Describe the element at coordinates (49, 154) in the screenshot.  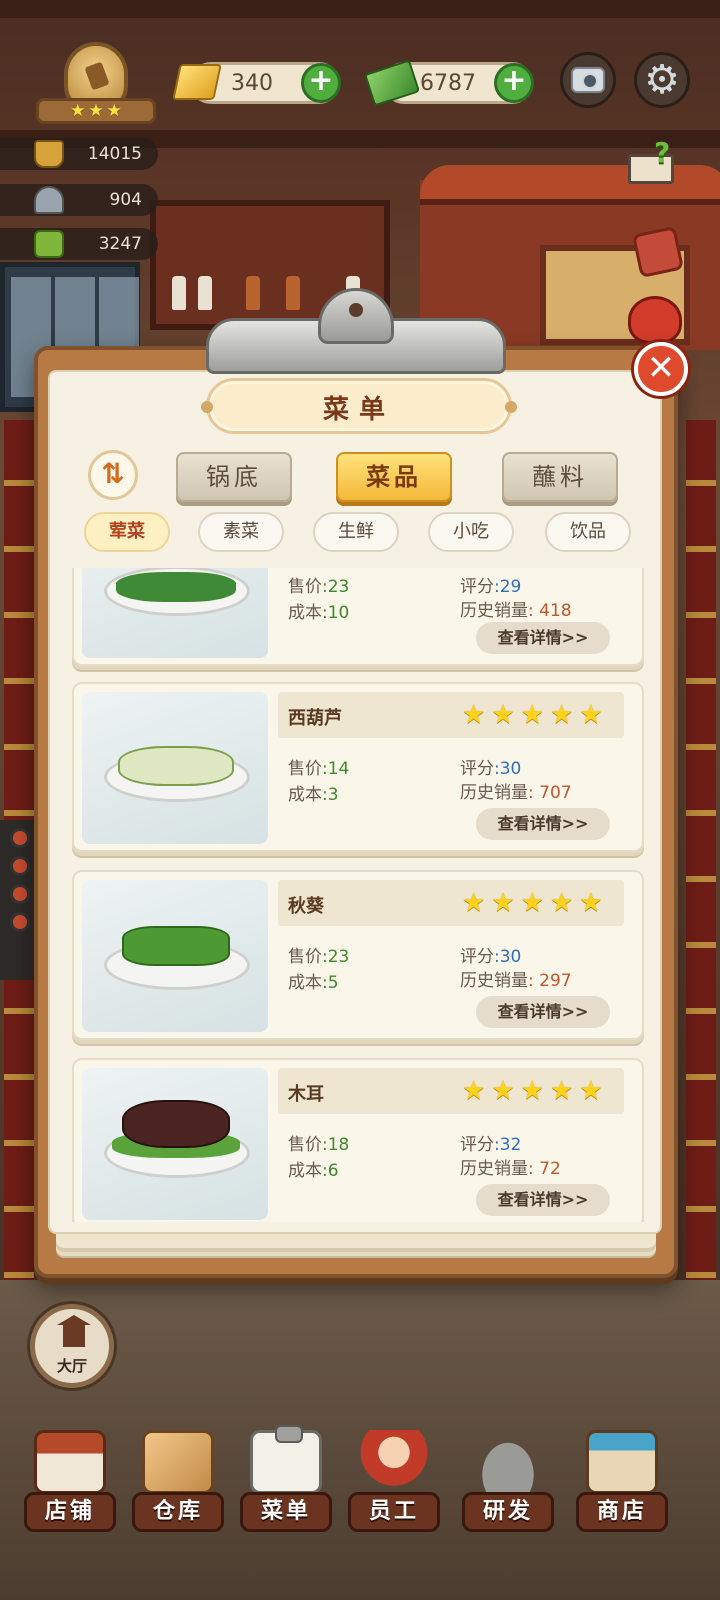
I see `bell-icon` at that location.